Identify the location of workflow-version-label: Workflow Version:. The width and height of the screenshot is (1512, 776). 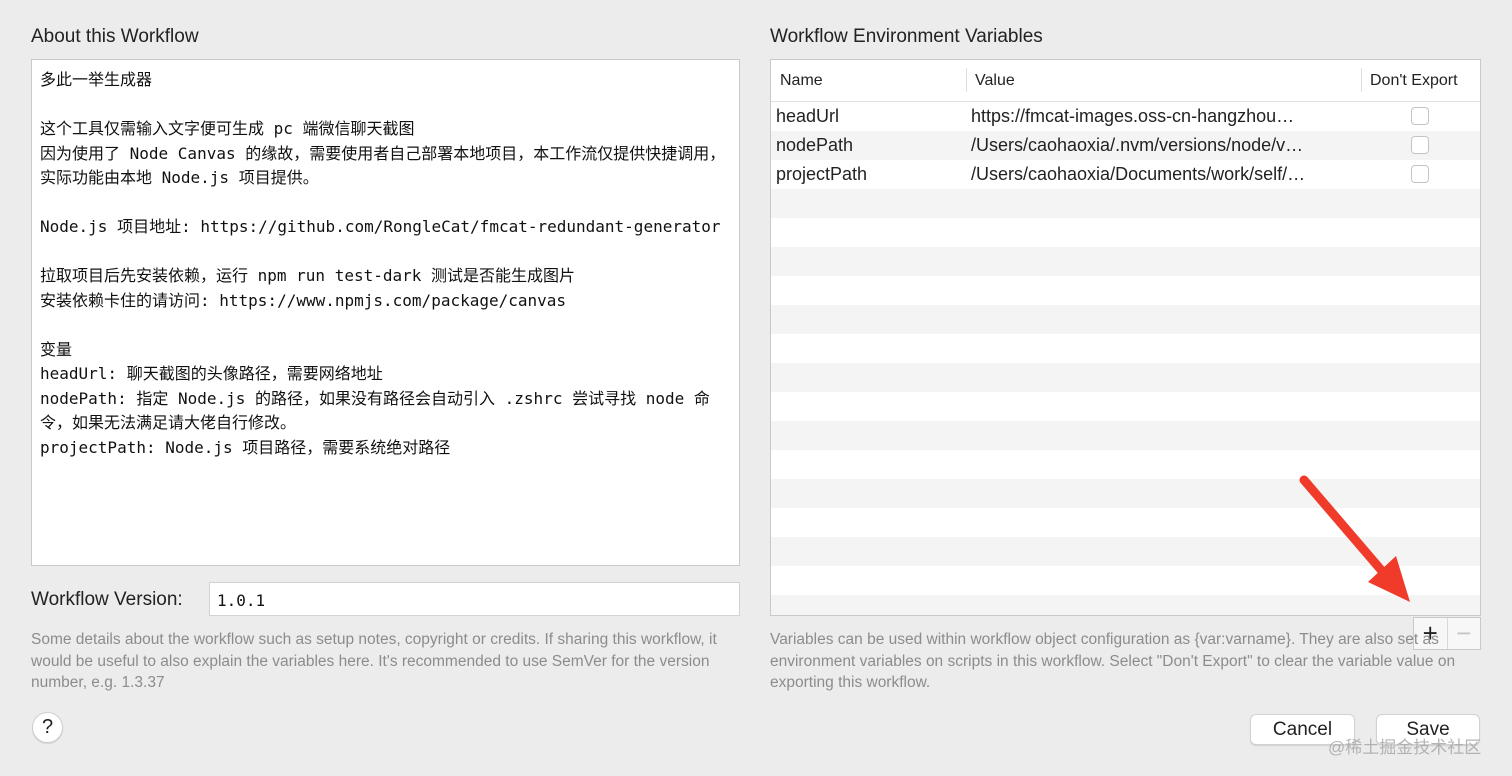
(107, 599).